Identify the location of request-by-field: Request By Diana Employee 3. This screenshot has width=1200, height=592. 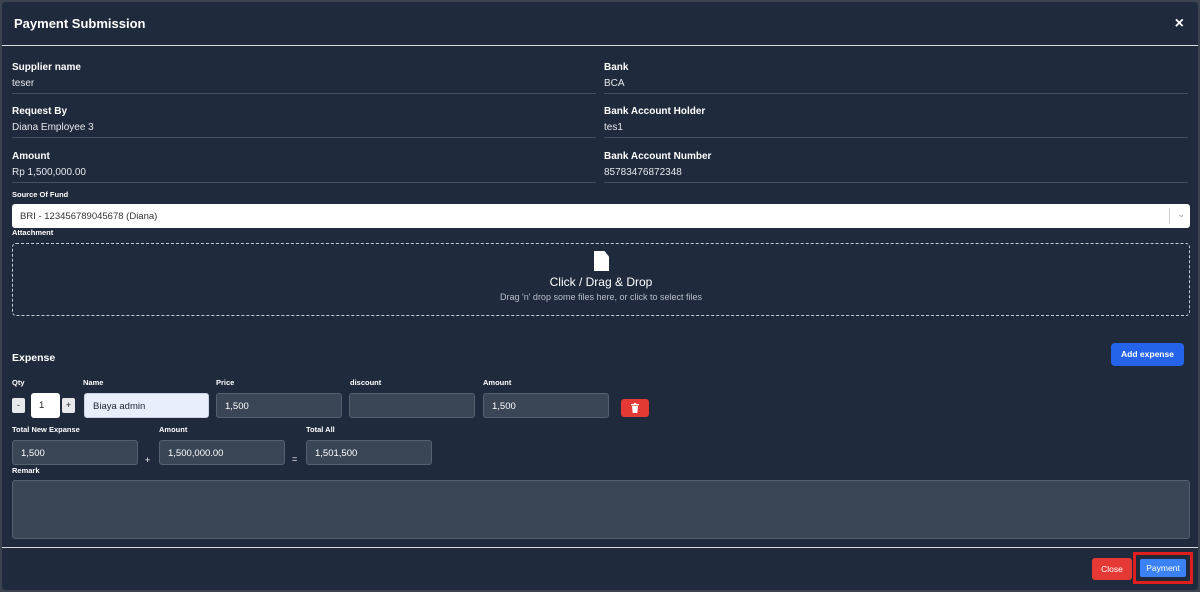
(304, 115).